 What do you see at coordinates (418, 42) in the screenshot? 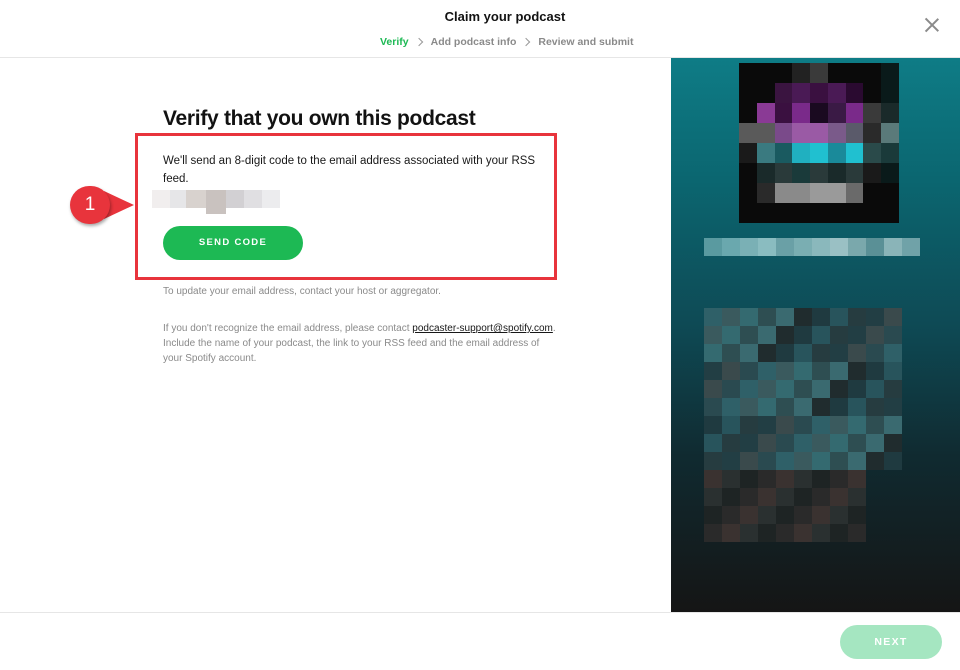
I see `chevron-right-icon` at bounding box center [418, 42].